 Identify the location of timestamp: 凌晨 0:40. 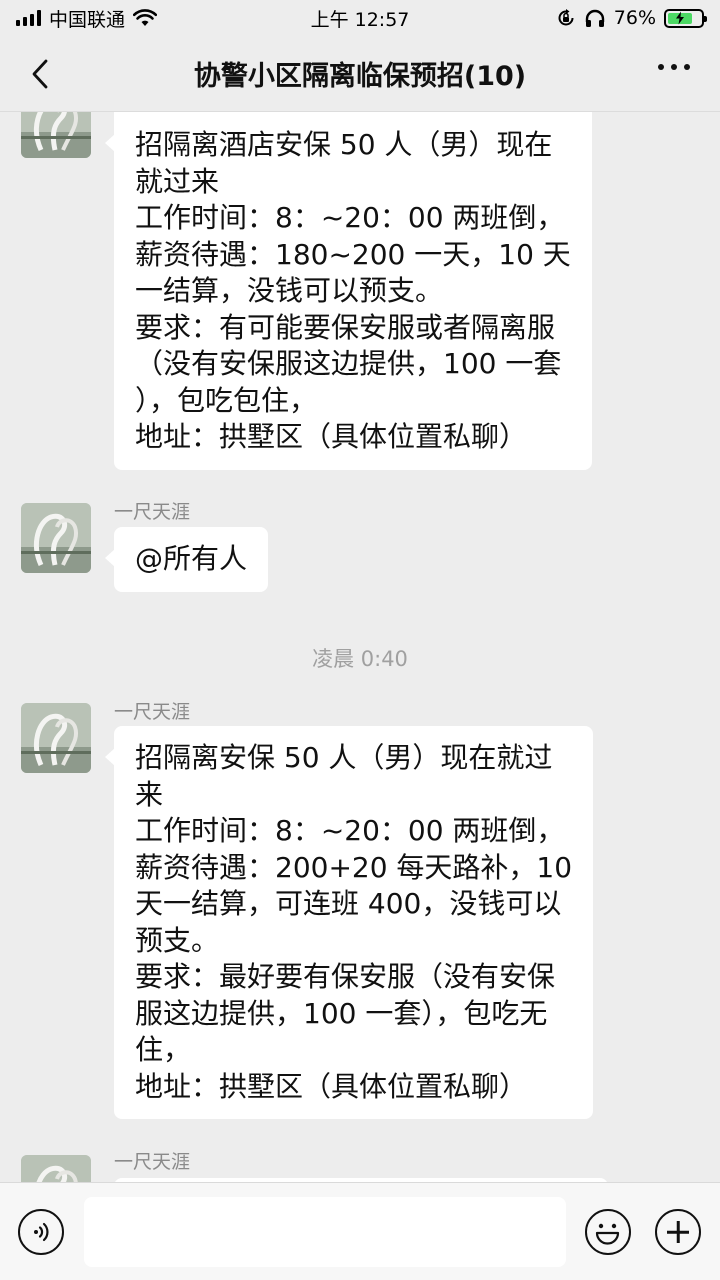
(360, 659).